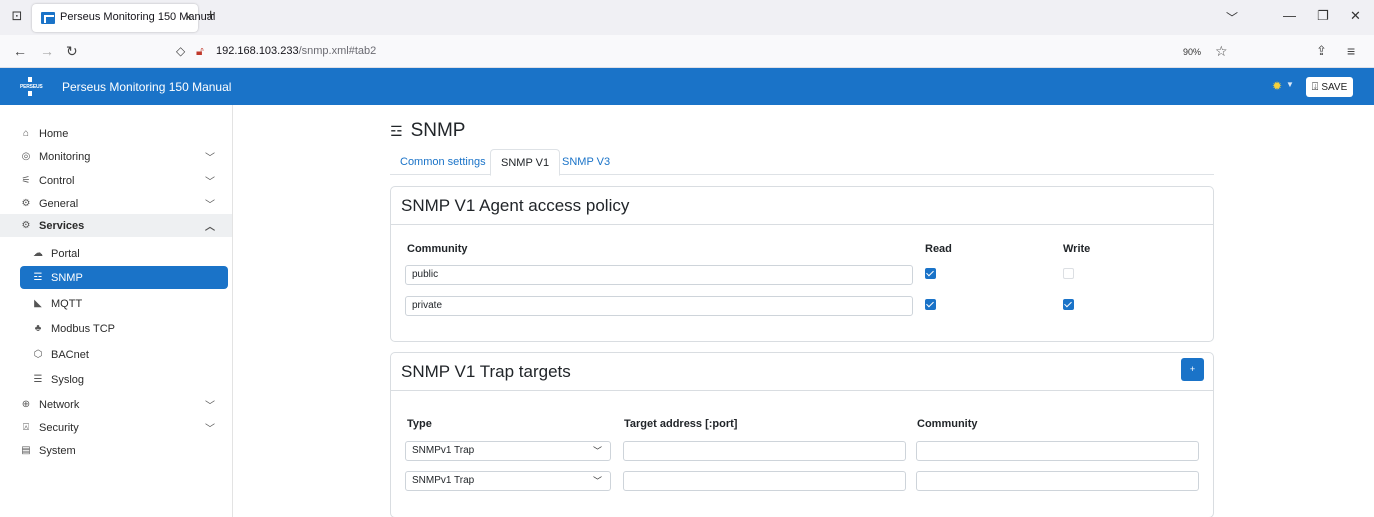 The width and height of the screenshot is (1374, 517). Describe the element at coordinates (1321, 51) in the screenshot. I see `share-icon: ⇪` at that location.